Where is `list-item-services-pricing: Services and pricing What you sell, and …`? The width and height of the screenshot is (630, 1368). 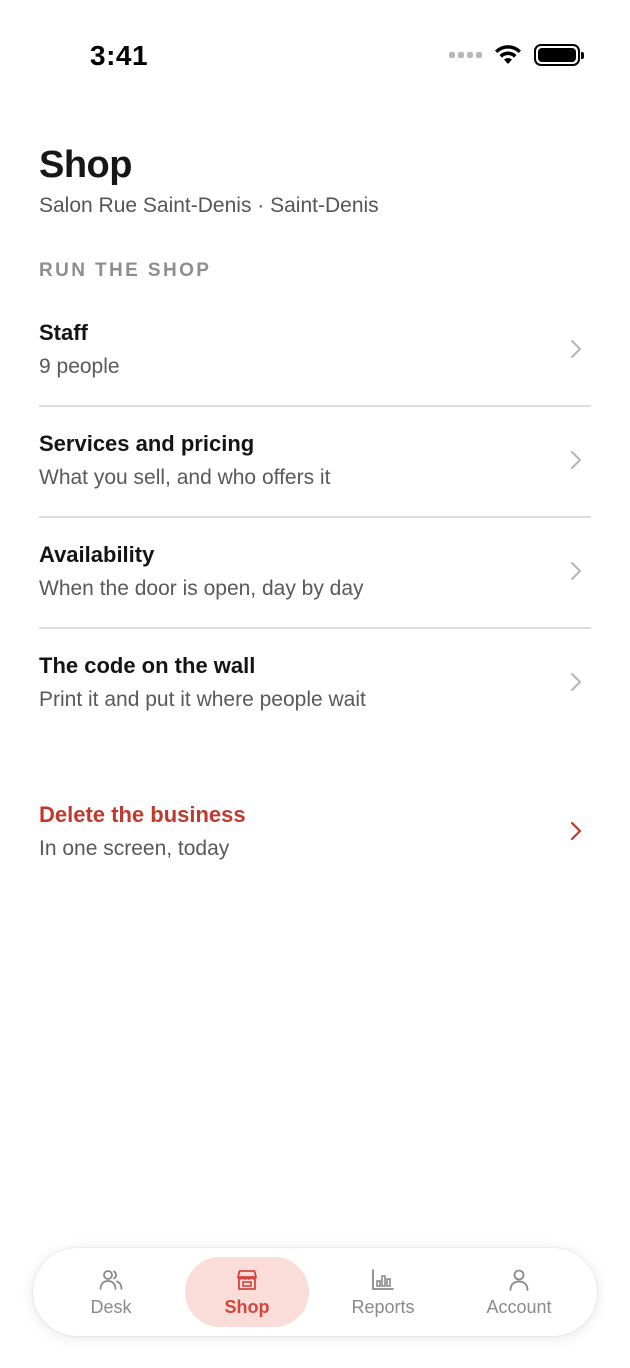 list-item-services-pricing: Services and pricing What you sell, and … is located at coordinates (315, 462).